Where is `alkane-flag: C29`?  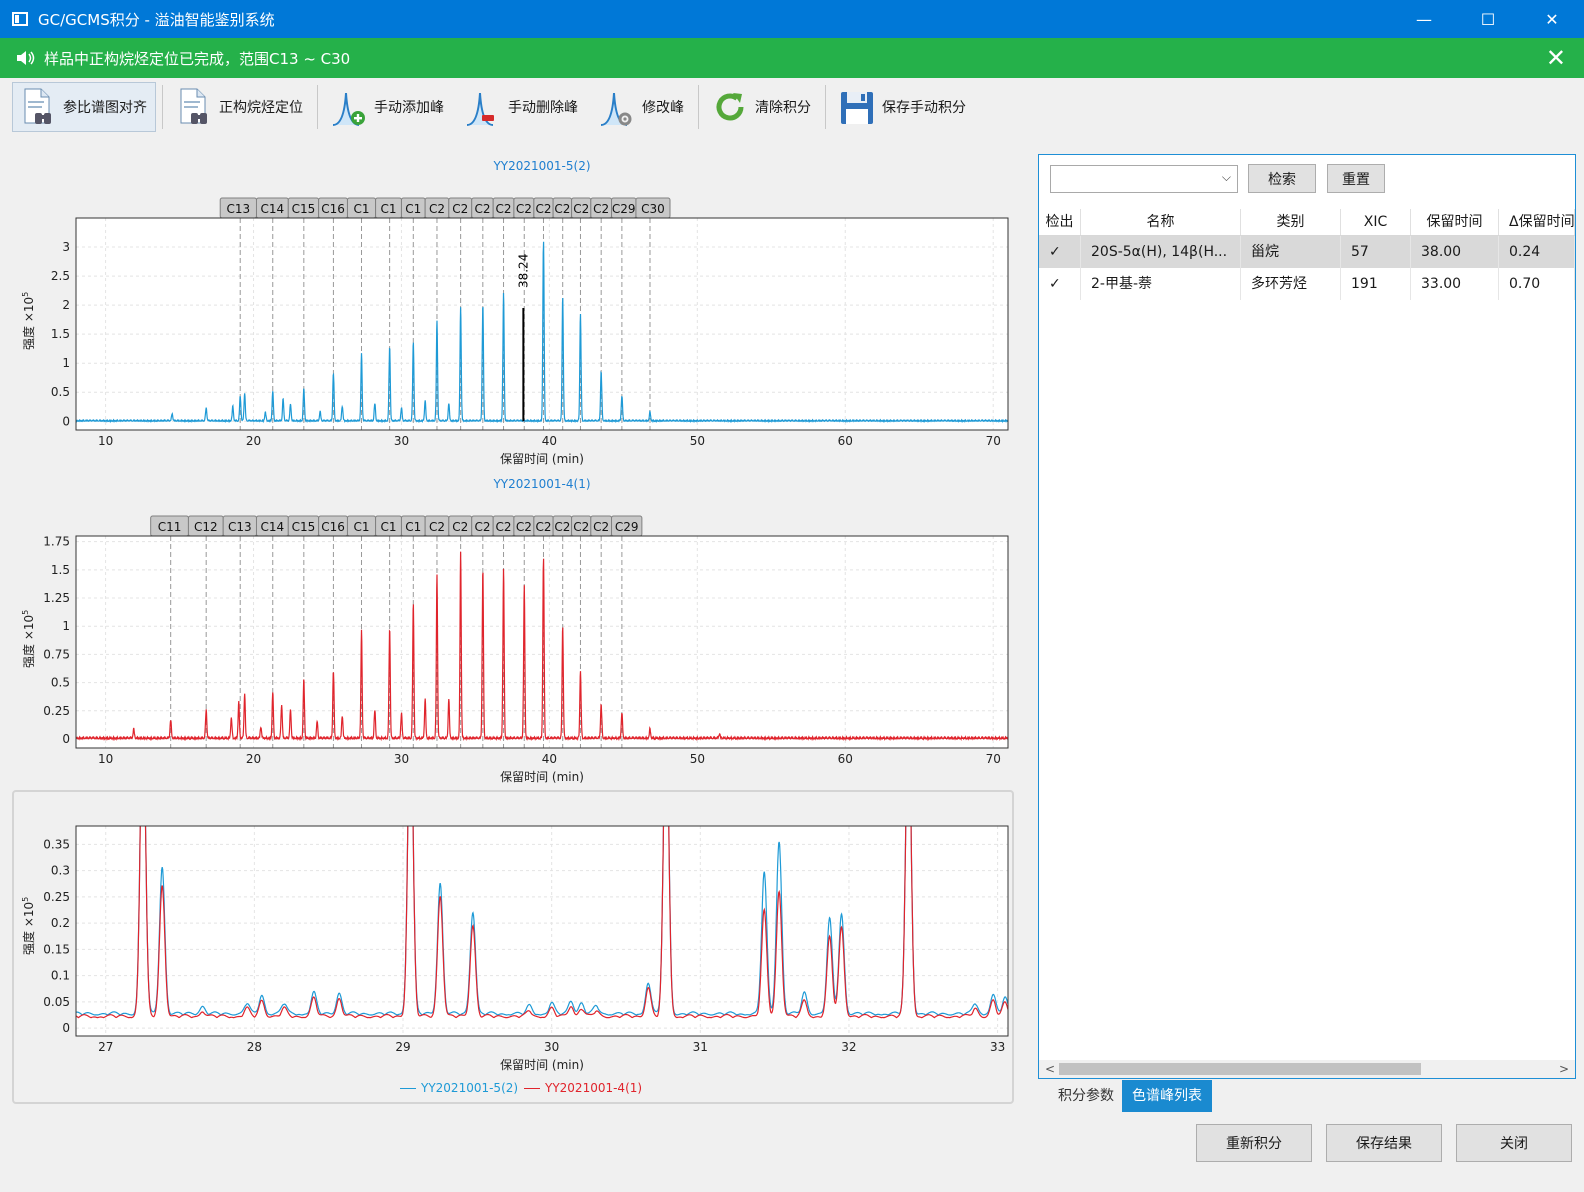
alkane-flag: C29 is located at coordinates (627, 526).